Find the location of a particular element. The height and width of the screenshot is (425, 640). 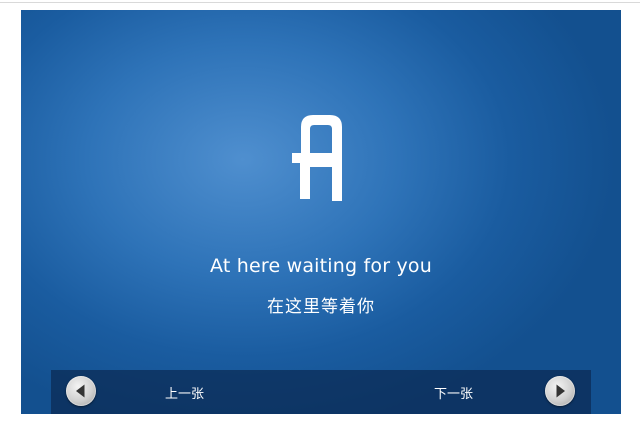

slider-navigation-bar: 上一张 下一张 is located at coordinates (321, 392).